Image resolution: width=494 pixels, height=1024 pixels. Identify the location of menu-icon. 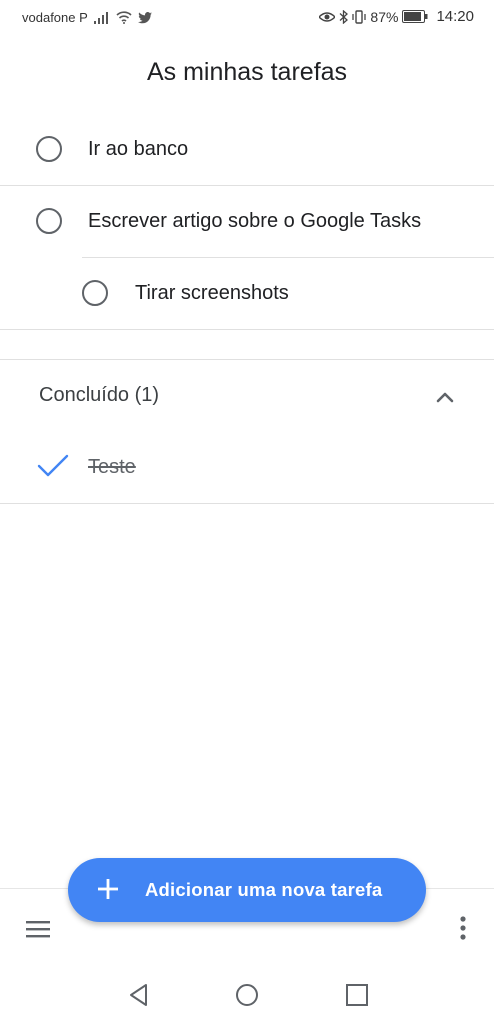
(38, 931).